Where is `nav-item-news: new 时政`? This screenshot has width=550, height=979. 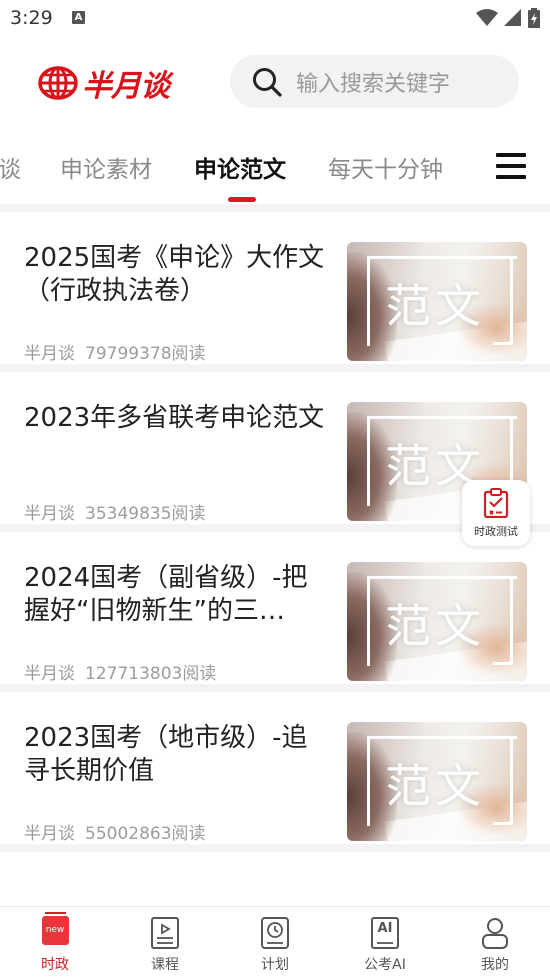
nav-item-news: new 时政 is located at coordinates (55, 943).